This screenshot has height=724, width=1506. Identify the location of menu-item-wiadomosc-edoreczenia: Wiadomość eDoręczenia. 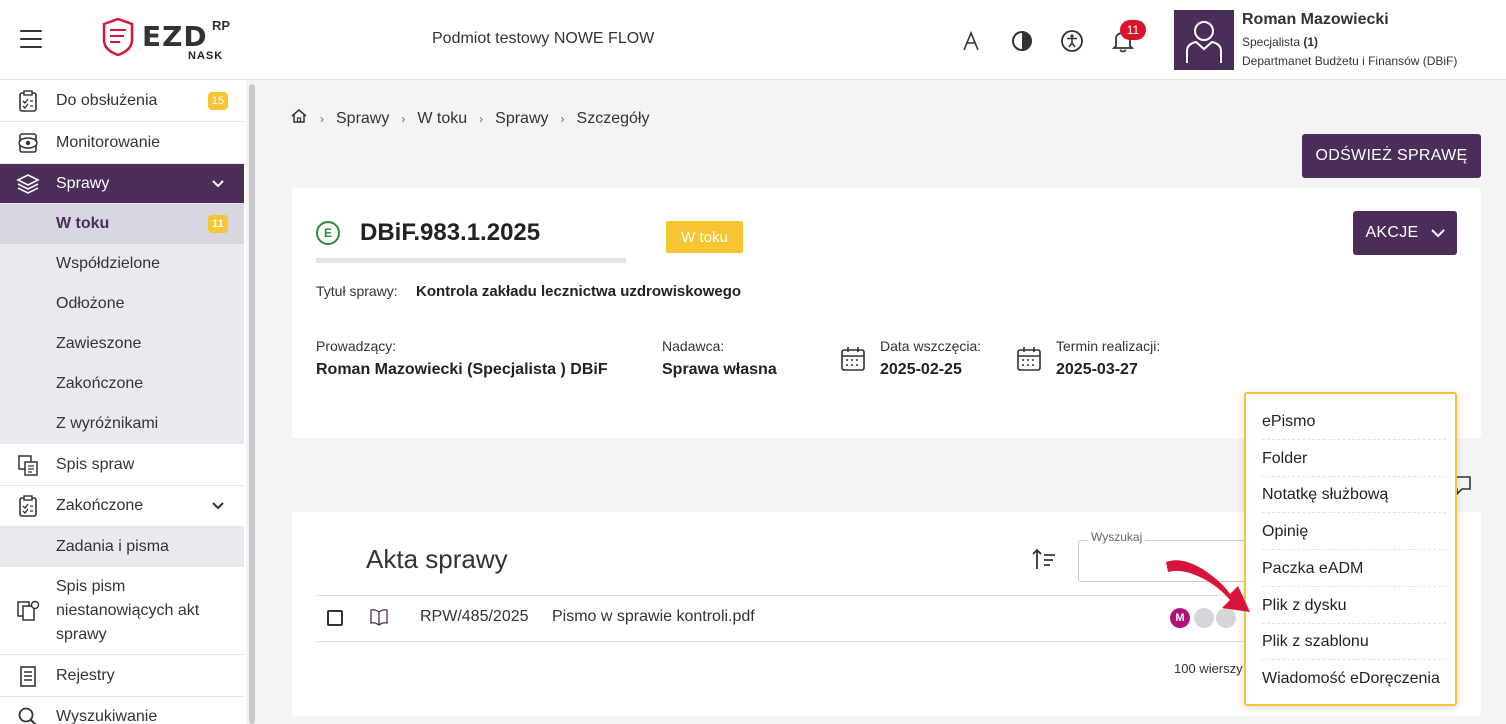
(1357, 679).